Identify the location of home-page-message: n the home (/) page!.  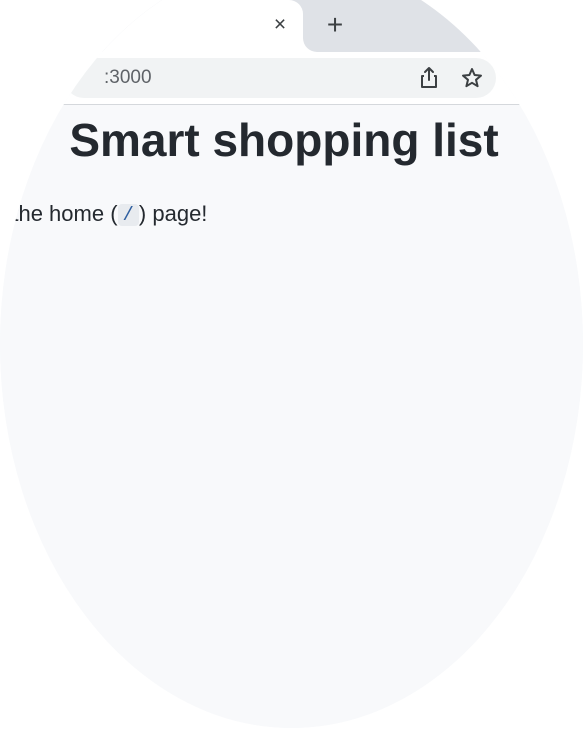
(103, 214).